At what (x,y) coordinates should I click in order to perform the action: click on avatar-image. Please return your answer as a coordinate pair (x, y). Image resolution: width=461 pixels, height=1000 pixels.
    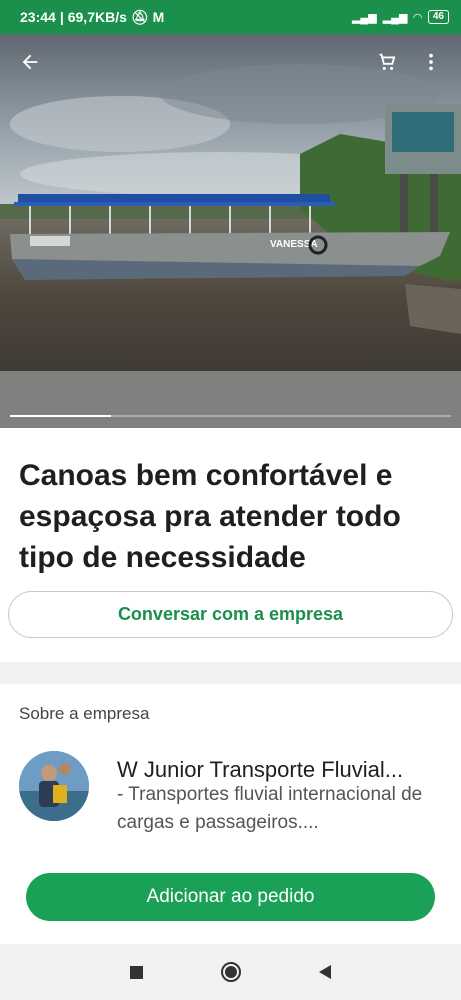
    Looking at the image, I should click on (54, 786).